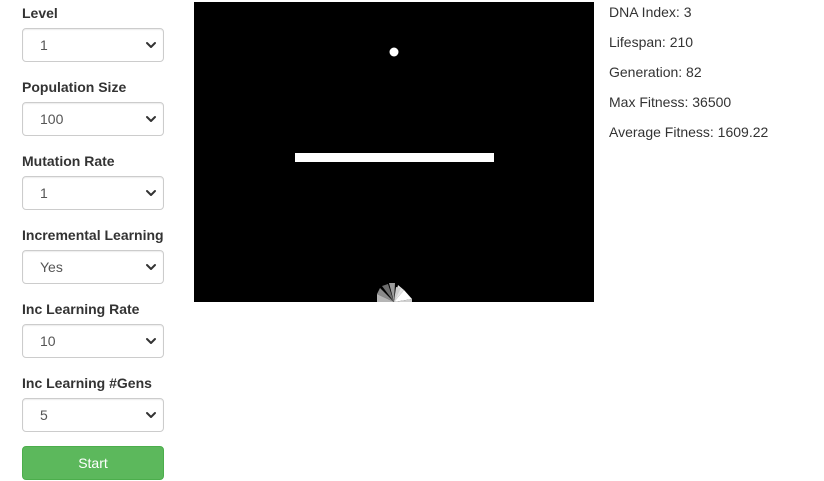  Describe the element at coordinates (93, 463) in the screenshot. I see `start-button: Start` at that location.